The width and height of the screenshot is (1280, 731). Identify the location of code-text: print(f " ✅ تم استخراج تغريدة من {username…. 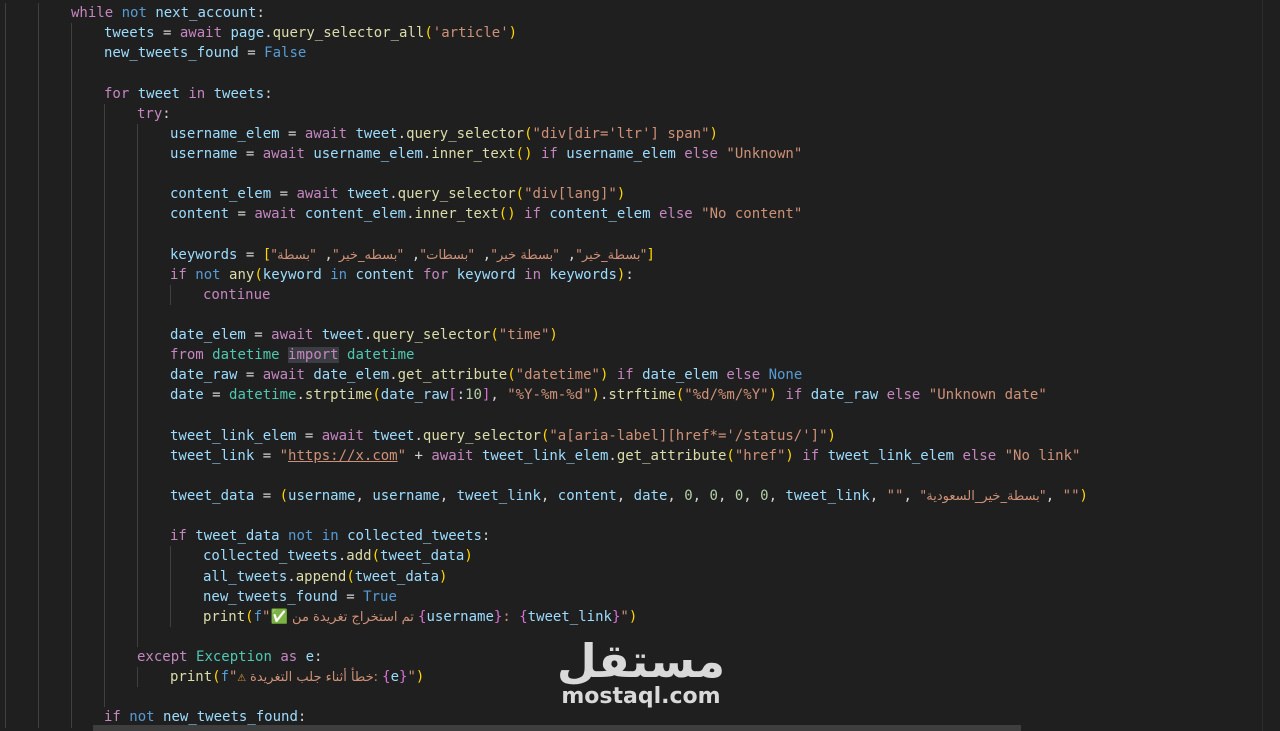
(420, 617).